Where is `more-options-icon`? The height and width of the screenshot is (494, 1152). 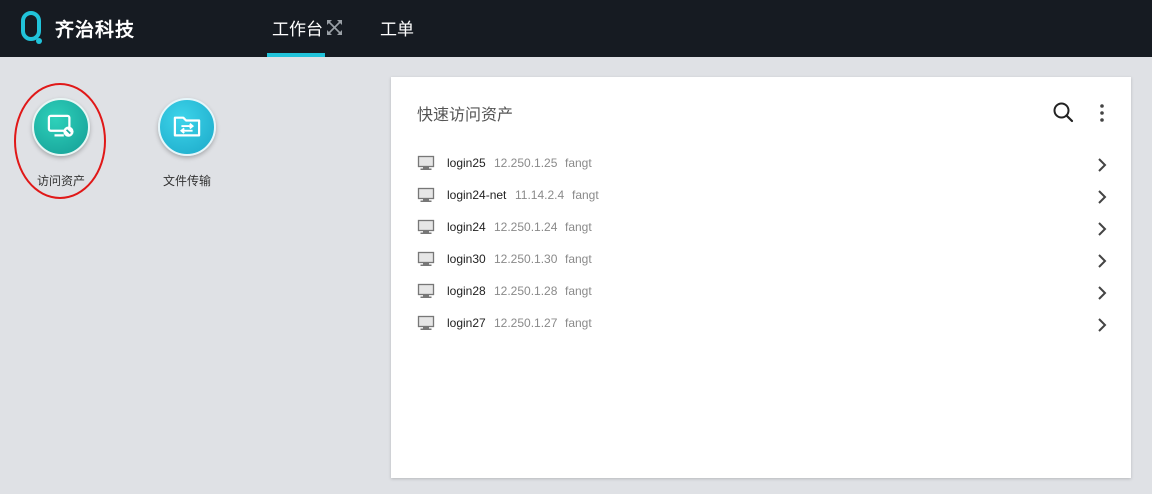
more-options-icon is located at coordinates (1102, 113).